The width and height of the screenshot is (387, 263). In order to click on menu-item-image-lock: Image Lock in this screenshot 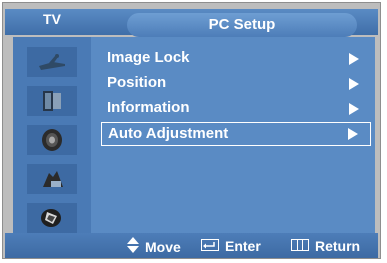, I will do `click(236, 59)`.